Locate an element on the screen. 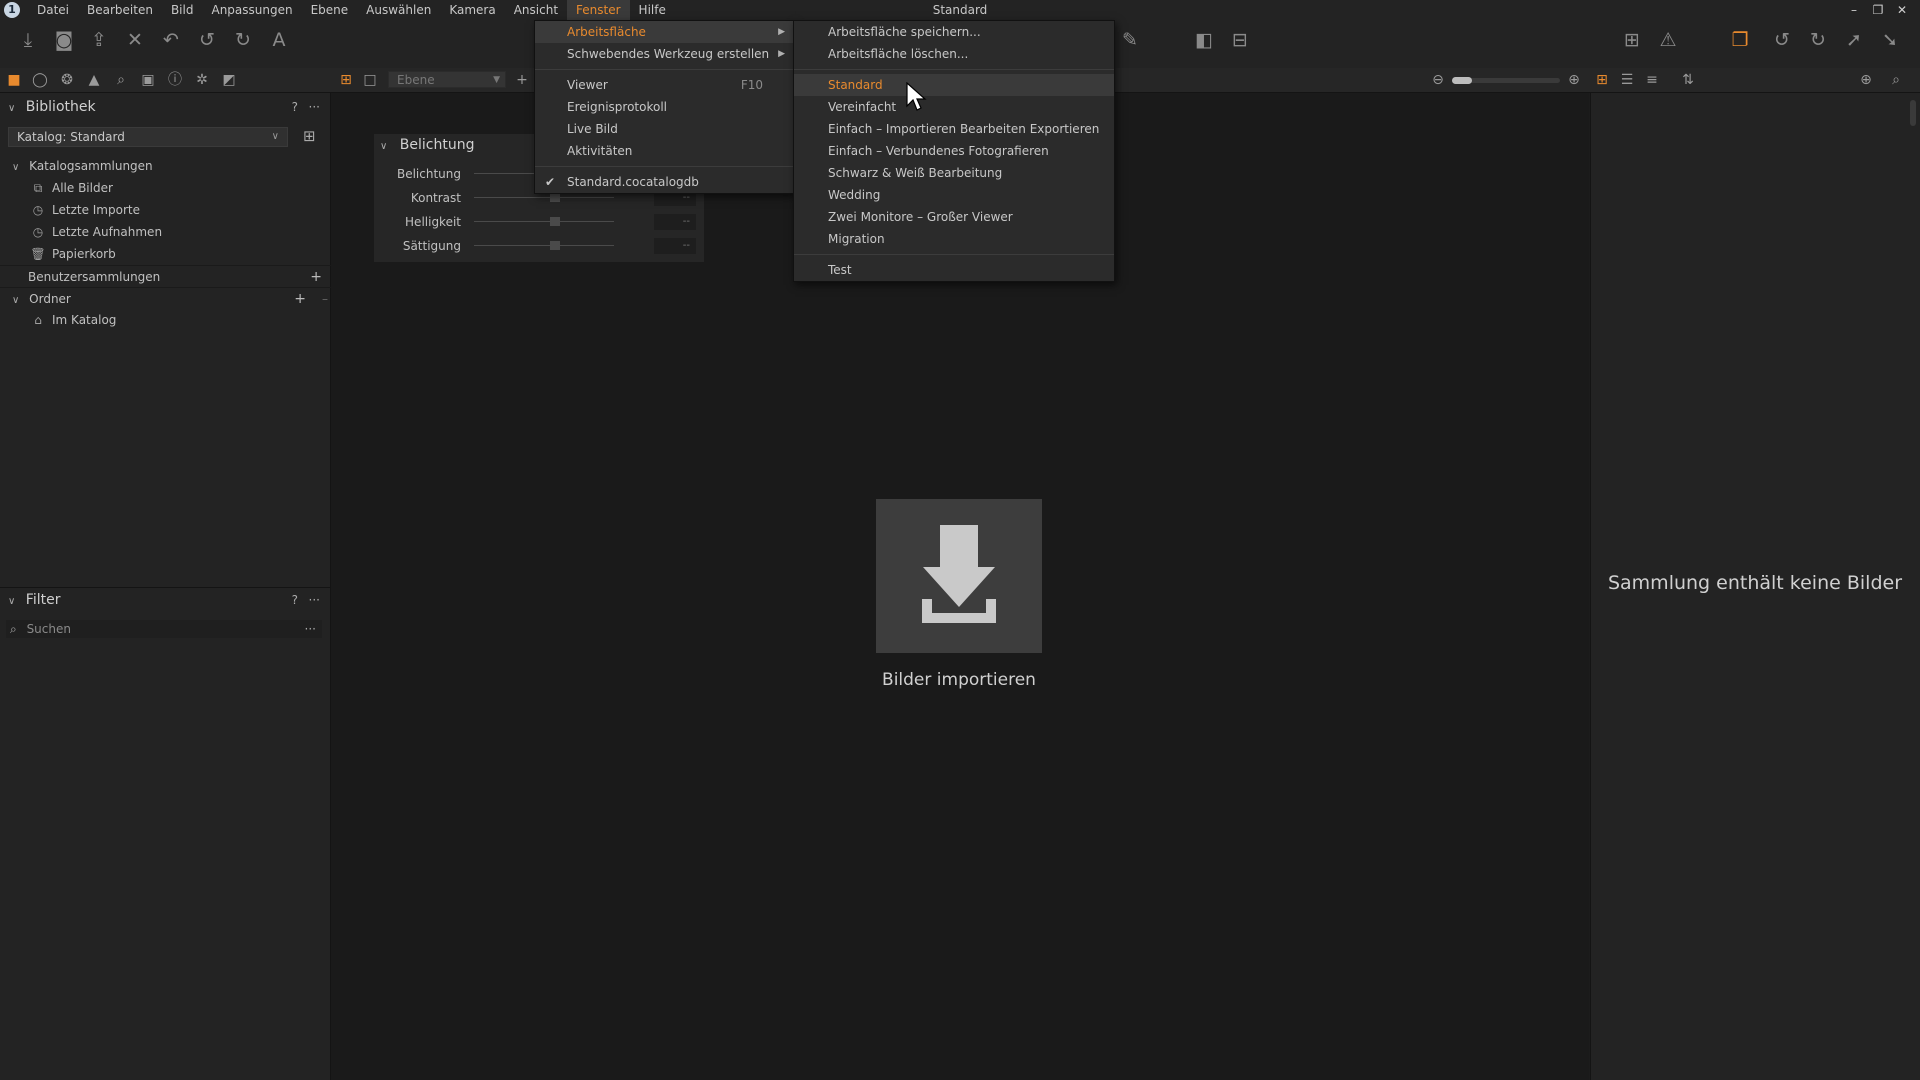 The image size is (1920, 1080). minimize-button: – is located at coordinates (1854, 10).